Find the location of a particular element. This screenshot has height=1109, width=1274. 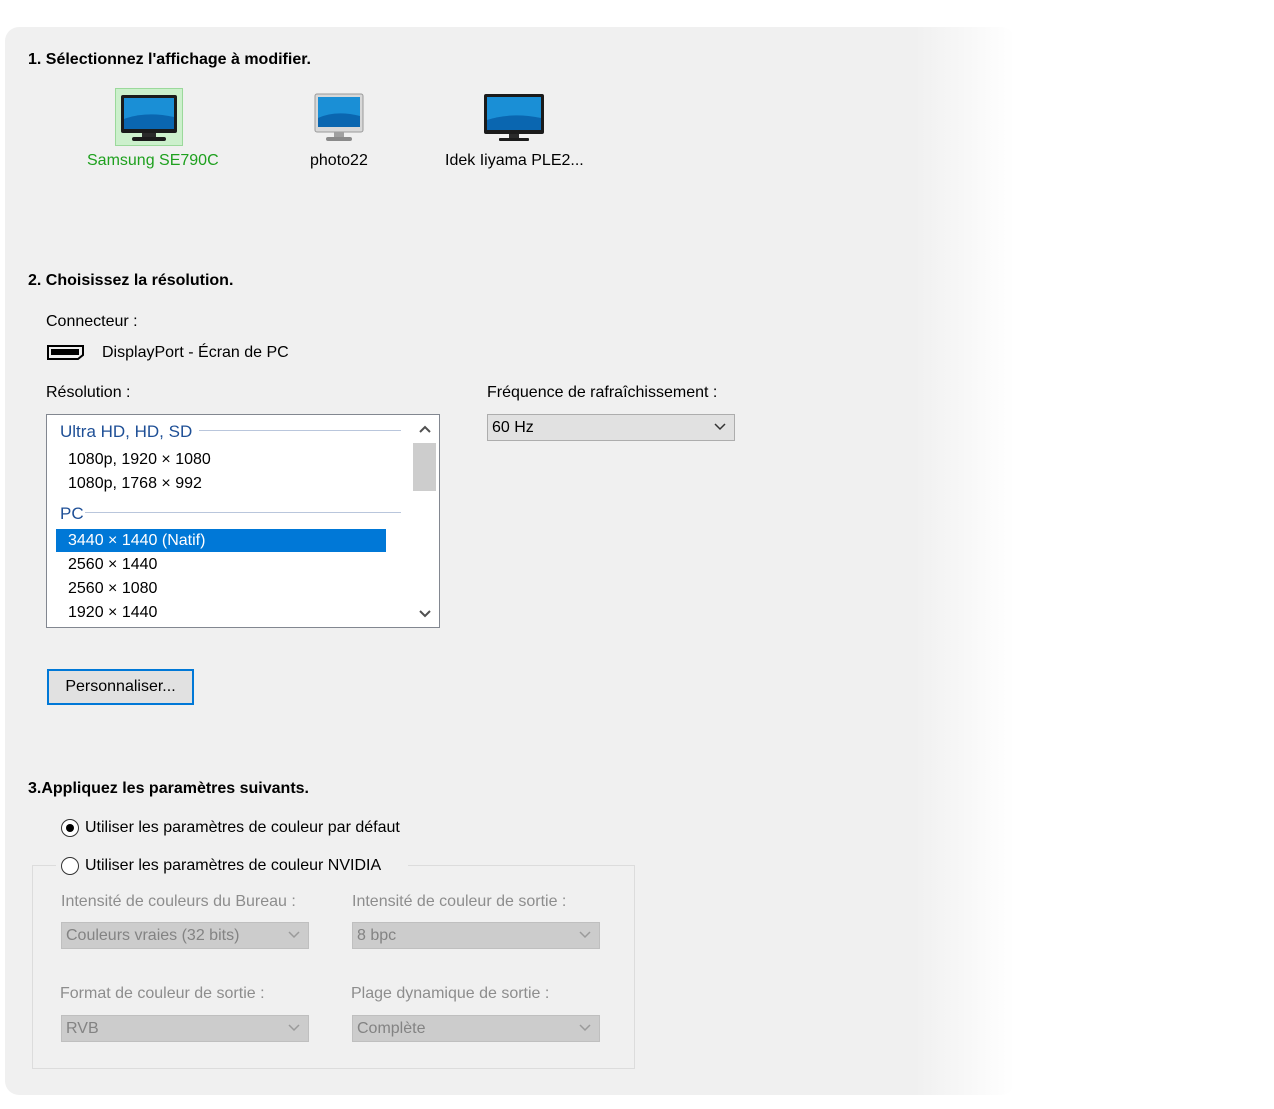

monitor-tile-iiyama is located at coordinates (515, 117).